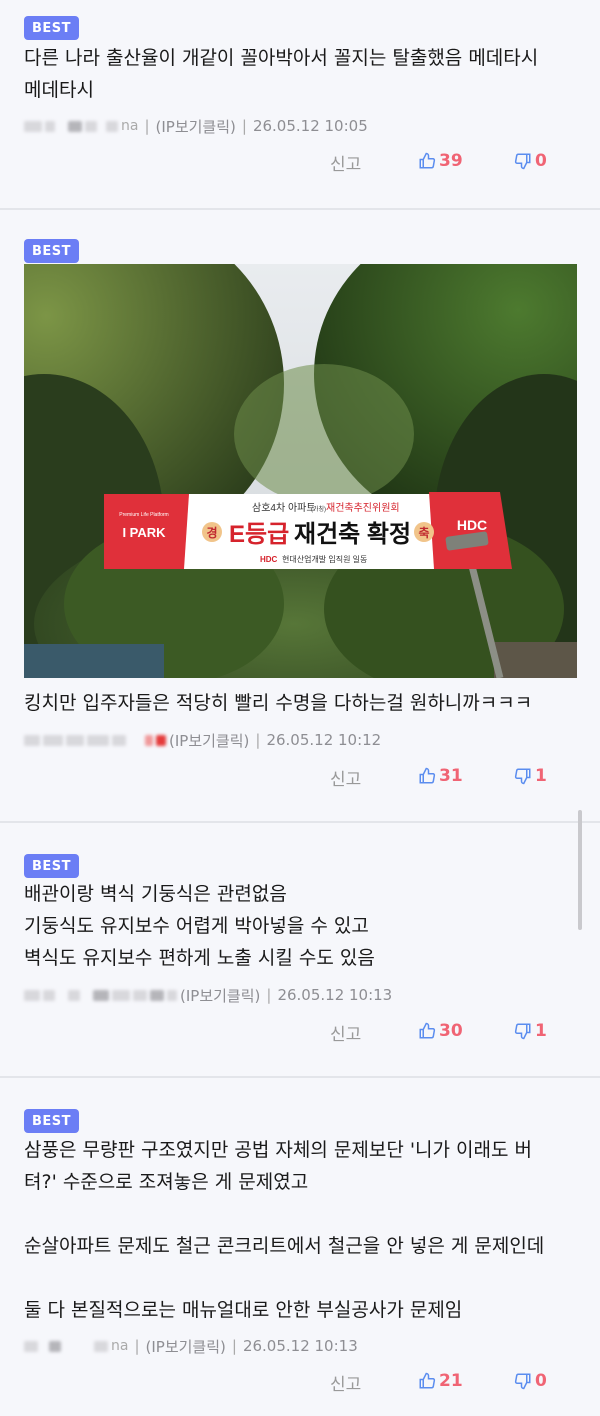  Describe the element at coordinates (318, 509) in the screenshot. I see `banner-top-small: (가칭)` at that location.